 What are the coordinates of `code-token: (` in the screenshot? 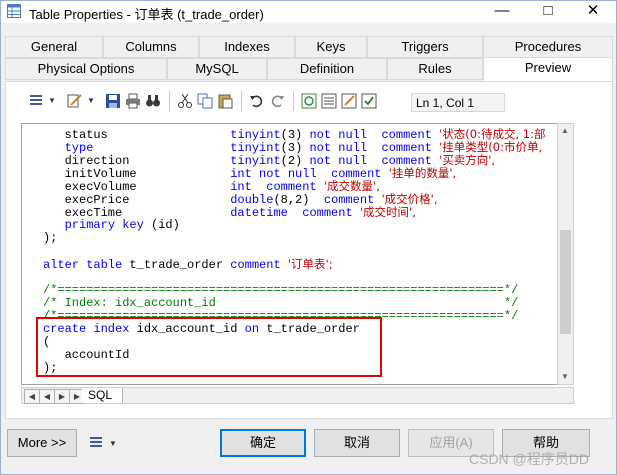 It's located at (47, 342).